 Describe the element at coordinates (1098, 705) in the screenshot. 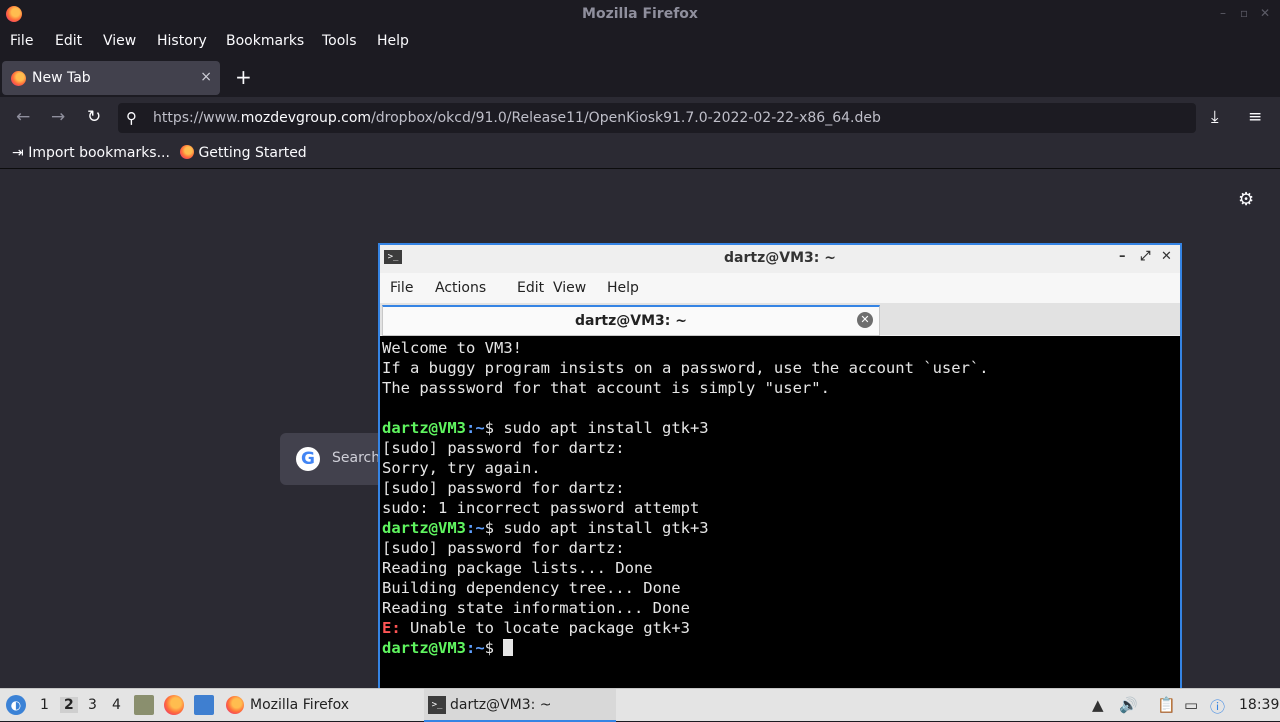

I see `tray-arrow-icon: ▲` at that location.